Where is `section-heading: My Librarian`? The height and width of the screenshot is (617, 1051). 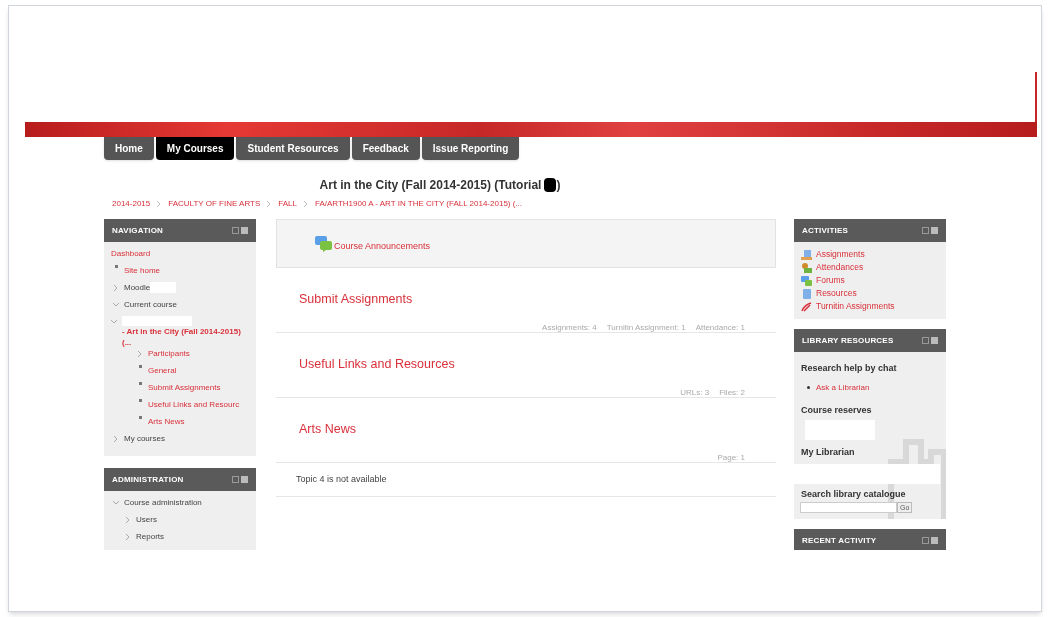
section-heading: My Librarian is located at coordinates (828, 452).